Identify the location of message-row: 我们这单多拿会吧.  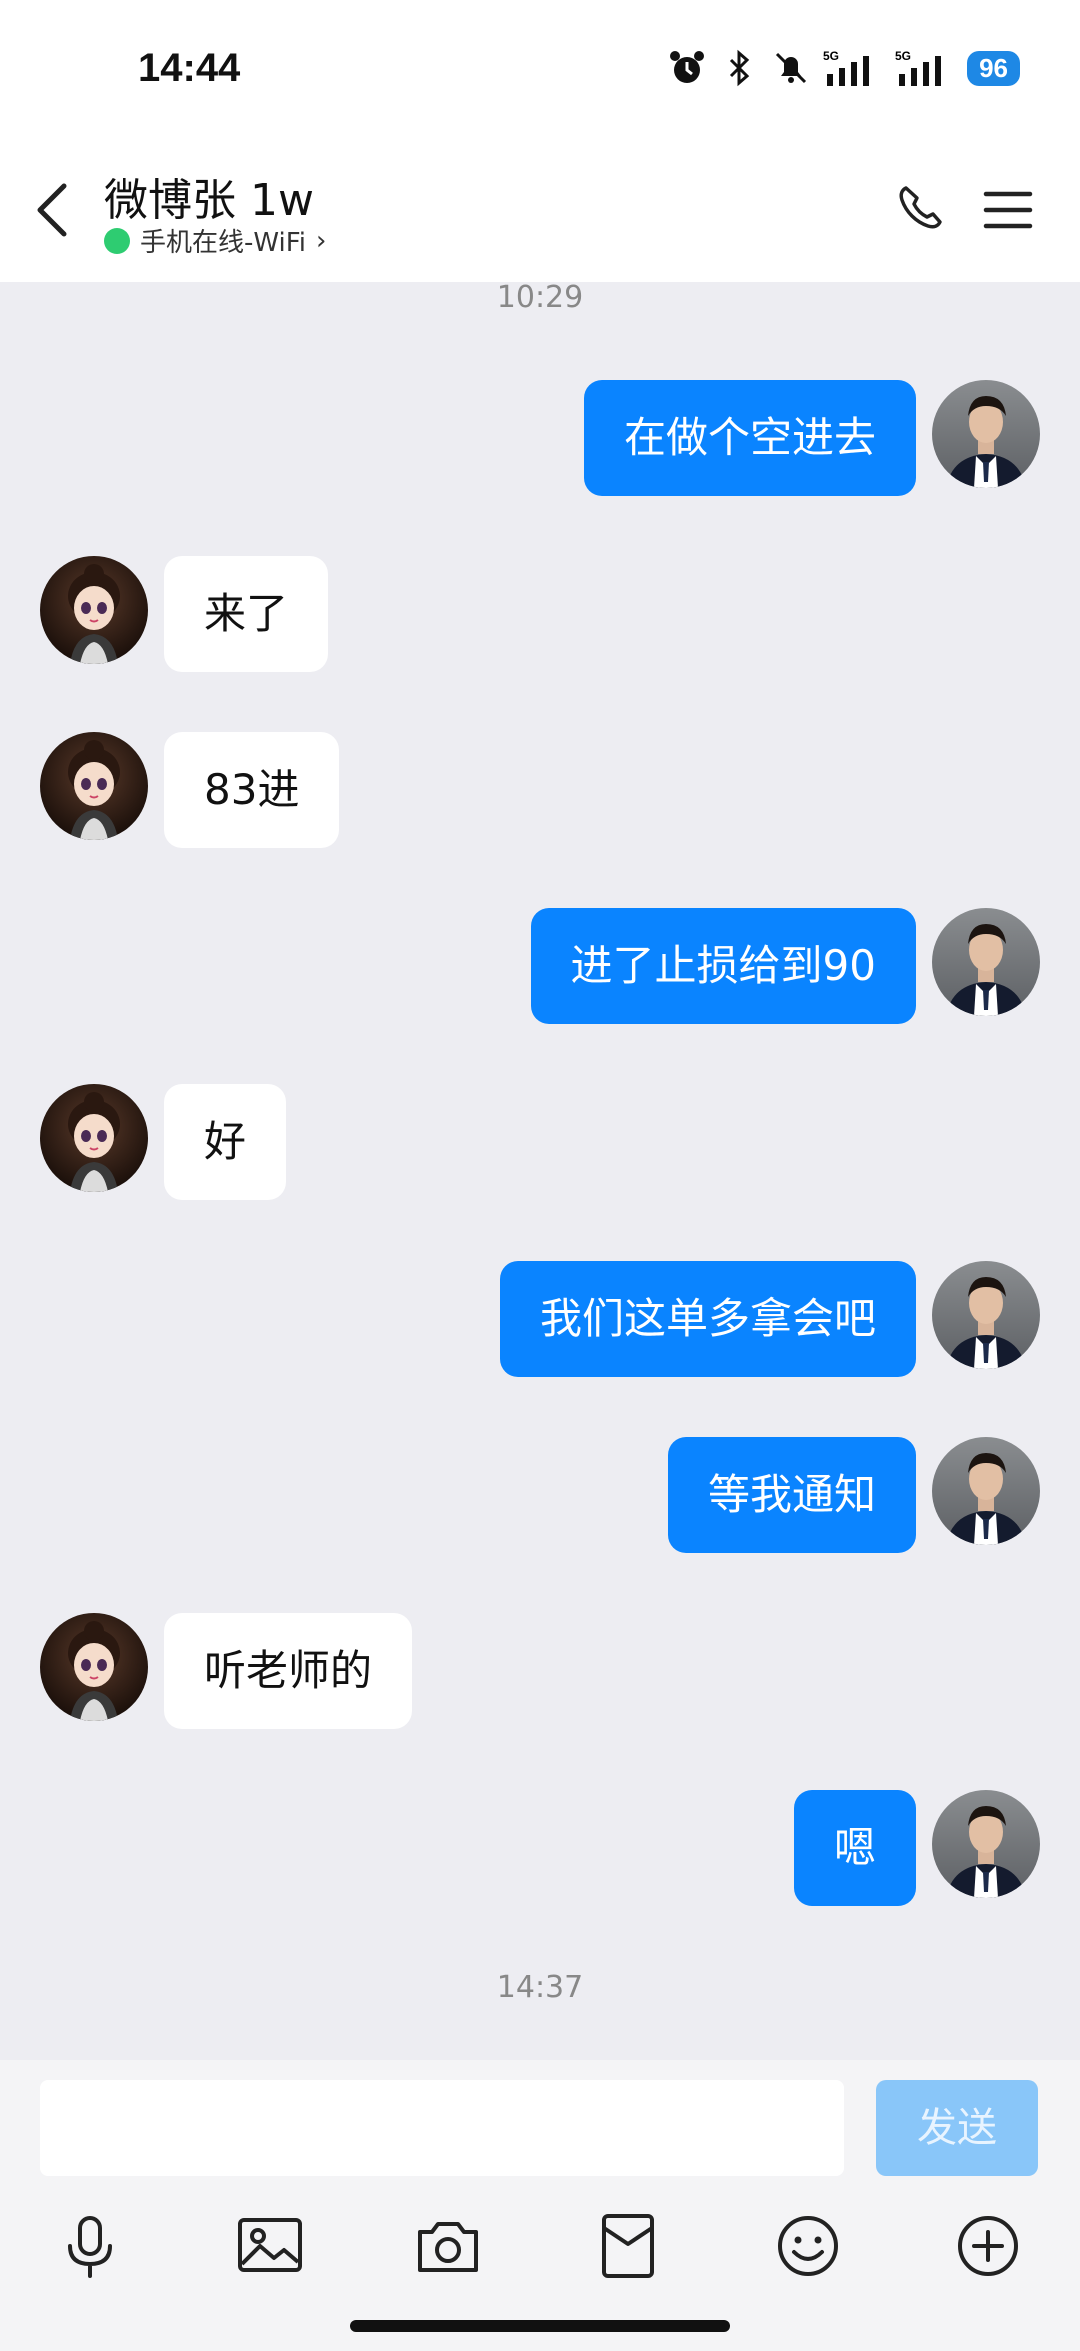
(540, 1319).